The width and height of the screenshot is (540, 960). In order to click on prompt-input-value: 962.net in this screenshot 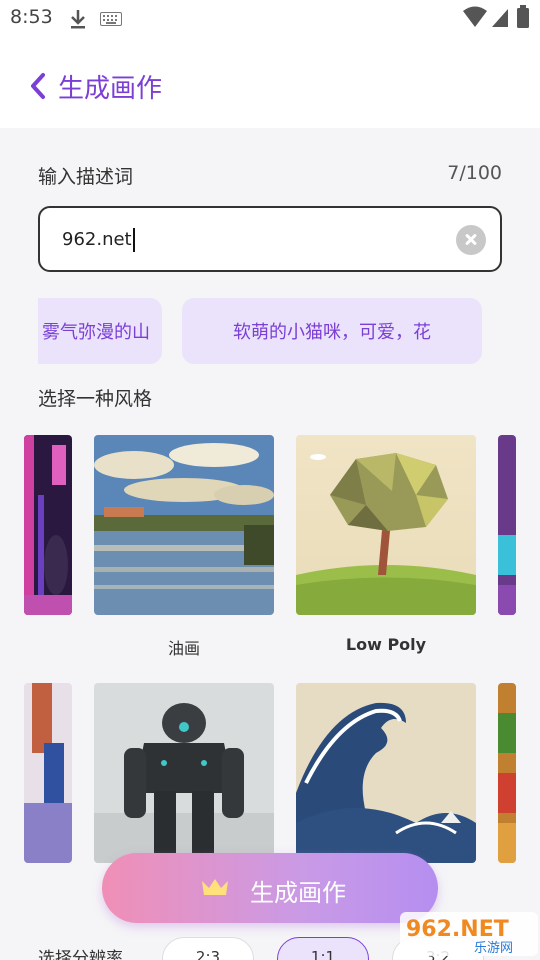, I will do `click(98, 240)`.